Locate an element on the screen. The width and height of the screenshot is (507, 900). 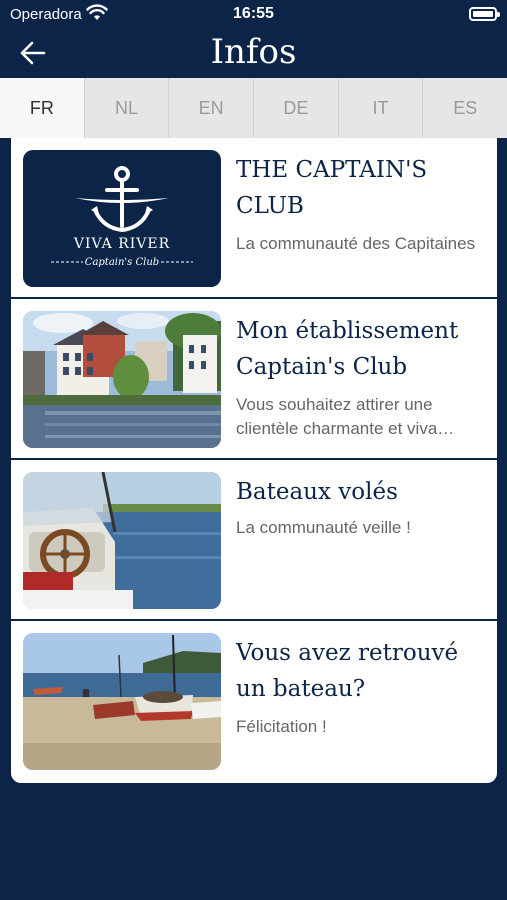
boat-steering-wheel-photo is located at coordinates (122, 540).